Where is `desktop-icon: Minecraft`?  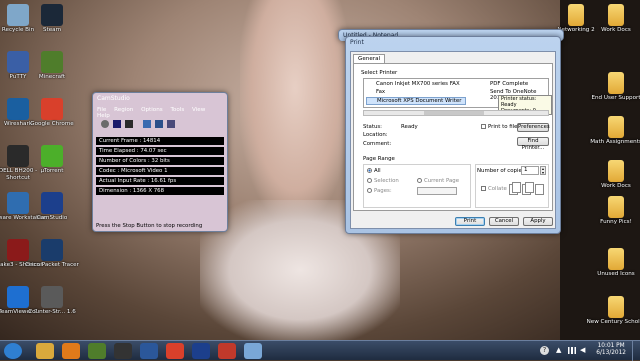 desktop-icon: Minecraft is located at coordinates (52, 66).